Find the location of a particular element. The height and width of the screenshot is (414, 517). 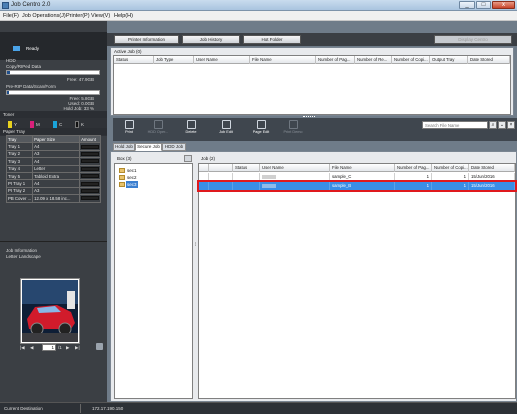

blurred-user-name is located at coordinates (269, 177).